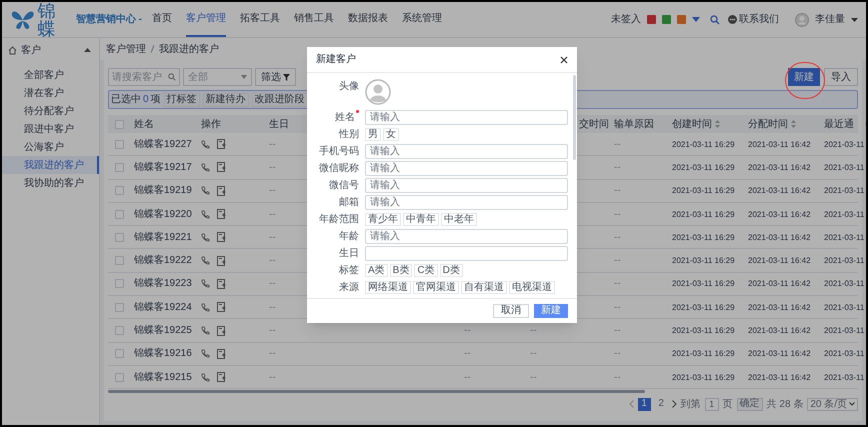 The width and height of the screenshot is (868, 427). What do you see at coordinates (373, 134) in the screenshot?
I see `option-chip: 男` at bounding box center [373, 134].